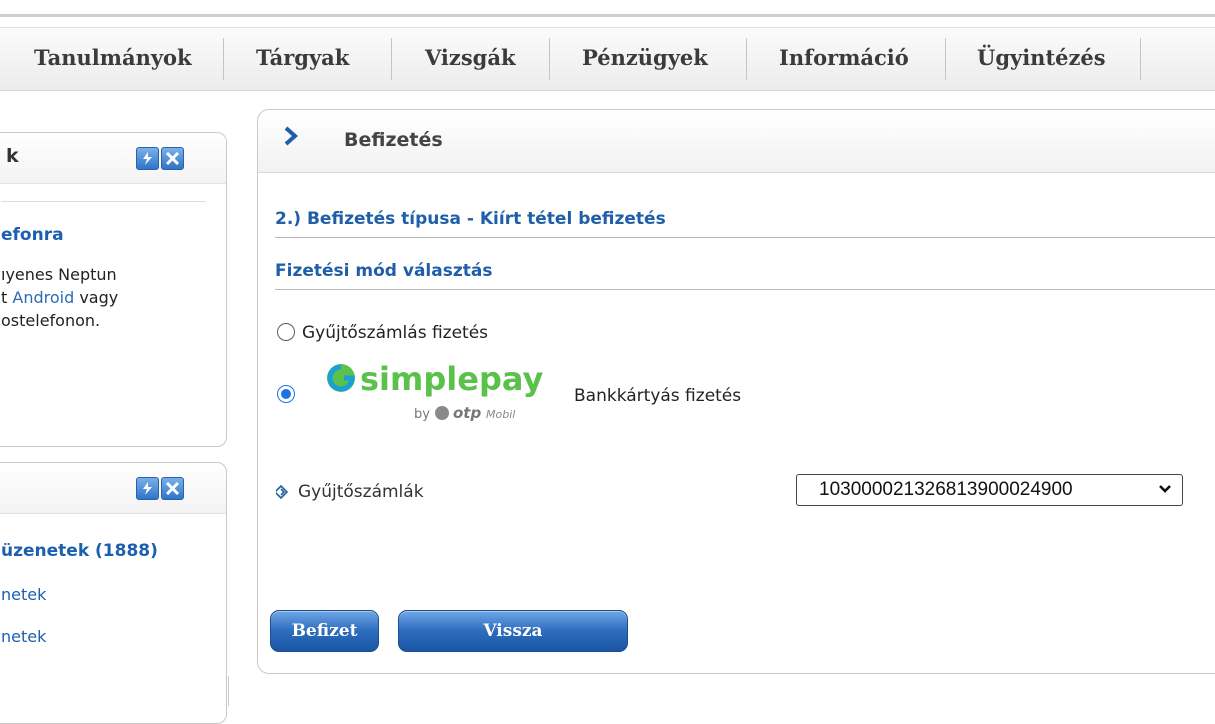 Image resolution: width=1215 pixels, height=724 pixels. Describe the element at coordinates (844, 59) in the screenshot. I see `nav-informacio: Információ` at that location.